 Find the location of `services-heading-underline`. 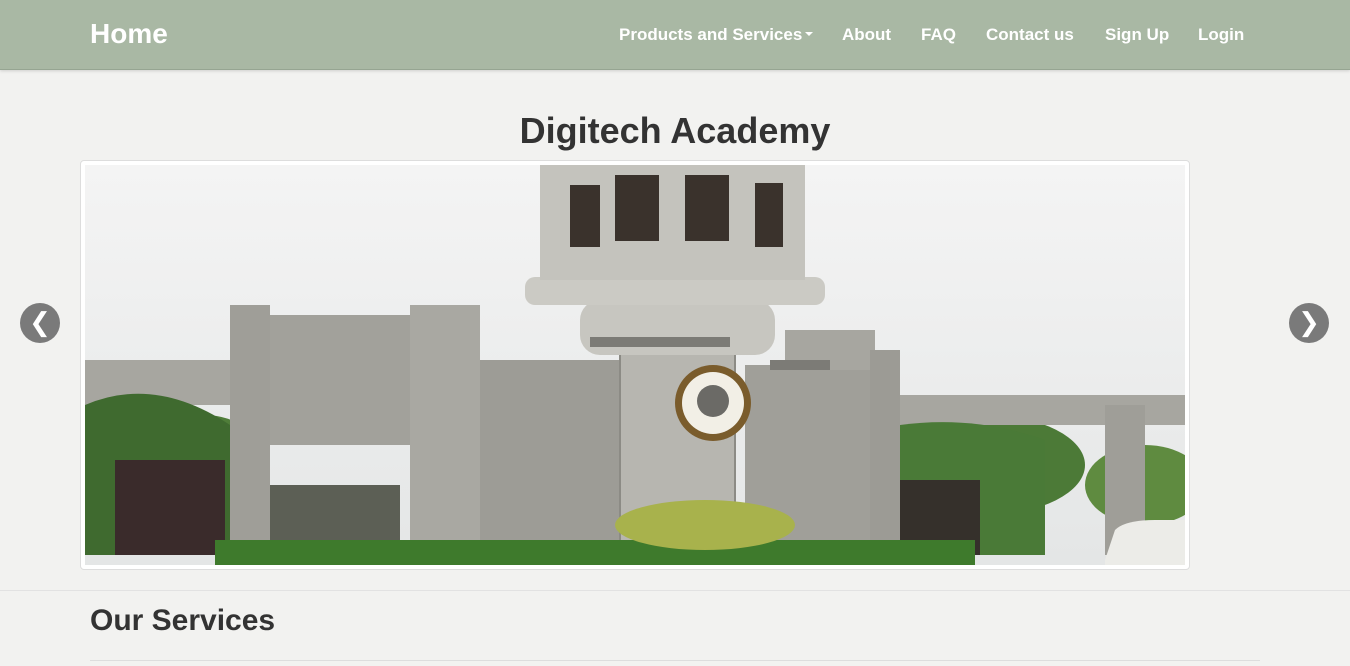

services-heading-underline is located at coordinates (675, 660).